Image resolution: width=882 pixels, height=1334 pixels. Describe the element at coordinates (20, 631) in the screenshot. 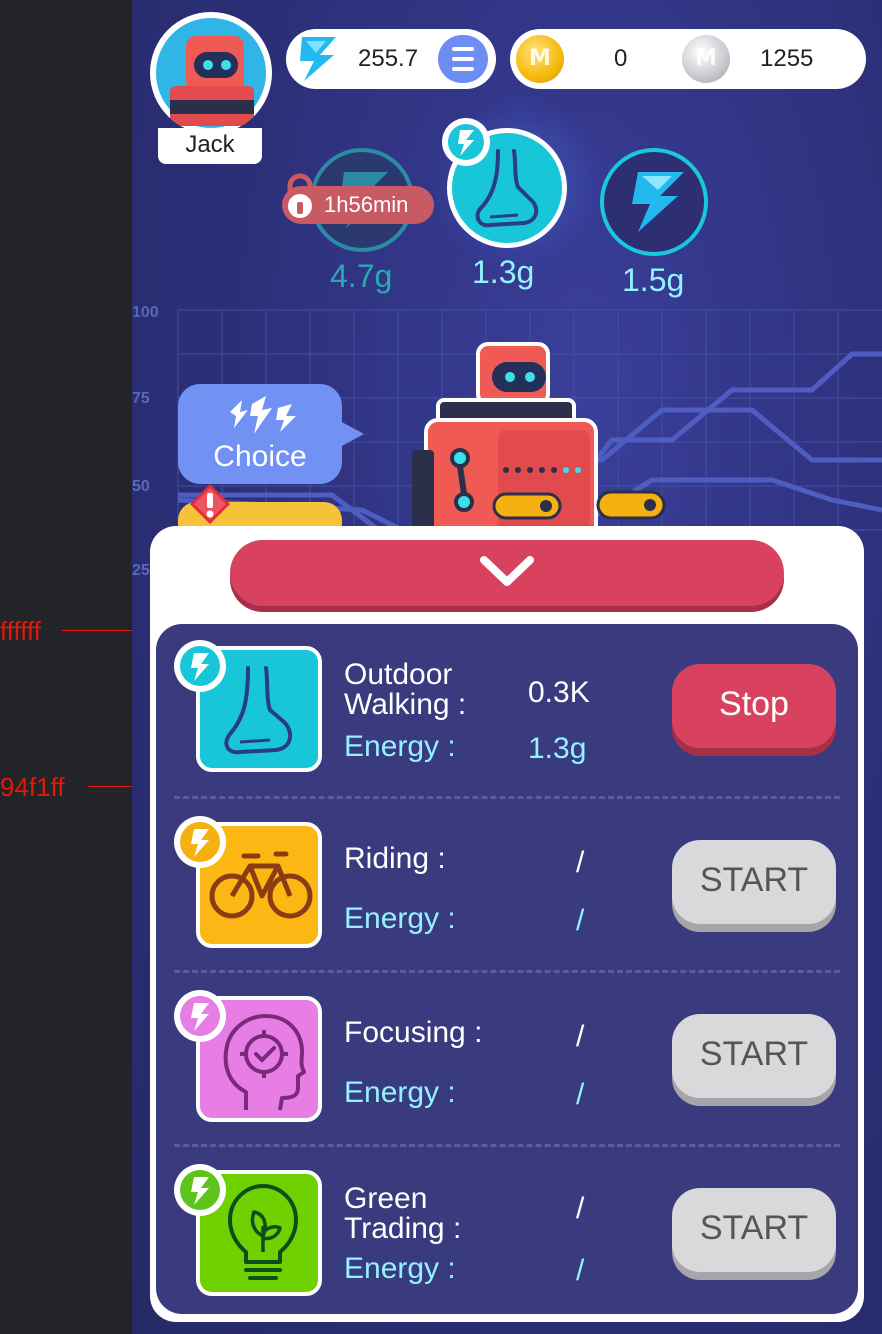

I see `annotation-top-color: ffffff` at that location.